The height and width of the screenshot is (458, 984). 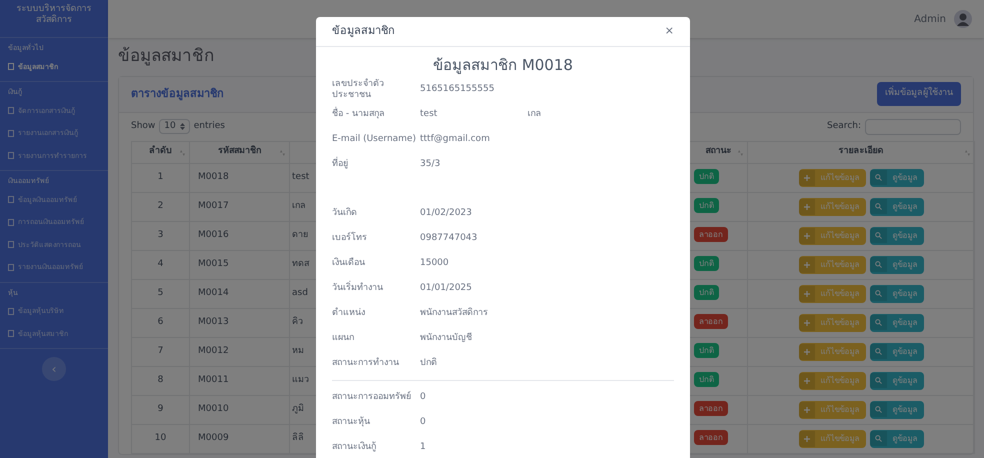 What do you see at coordinates (161, 321) in the screenshot?
I see `table-cell: 6` at bounding box center [161, 321].